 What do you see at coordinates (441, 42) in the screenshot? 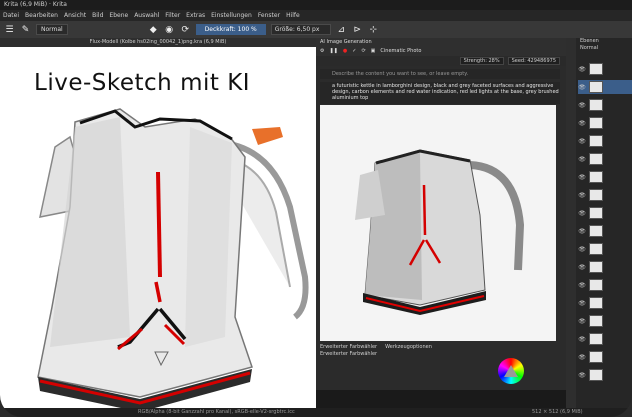
I see `ai-panel-header: AI Image Generation` at bounding box center [441, 42].